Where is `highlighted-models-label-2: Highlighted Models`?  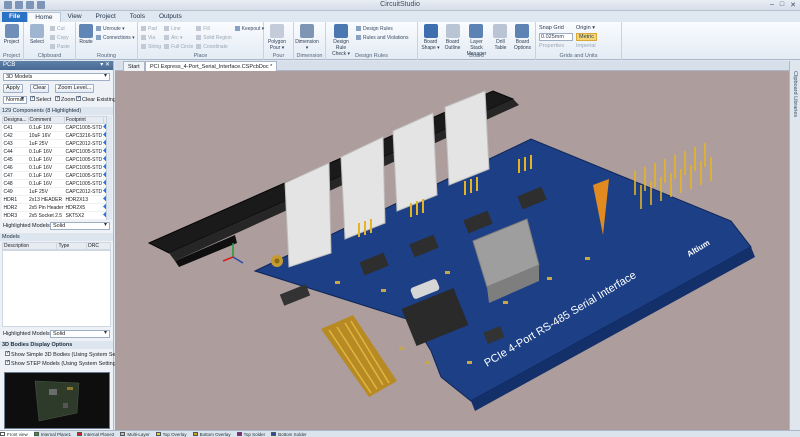
highlighted-models-label-2: Highlighted Models is located at coordinates (26, 334).